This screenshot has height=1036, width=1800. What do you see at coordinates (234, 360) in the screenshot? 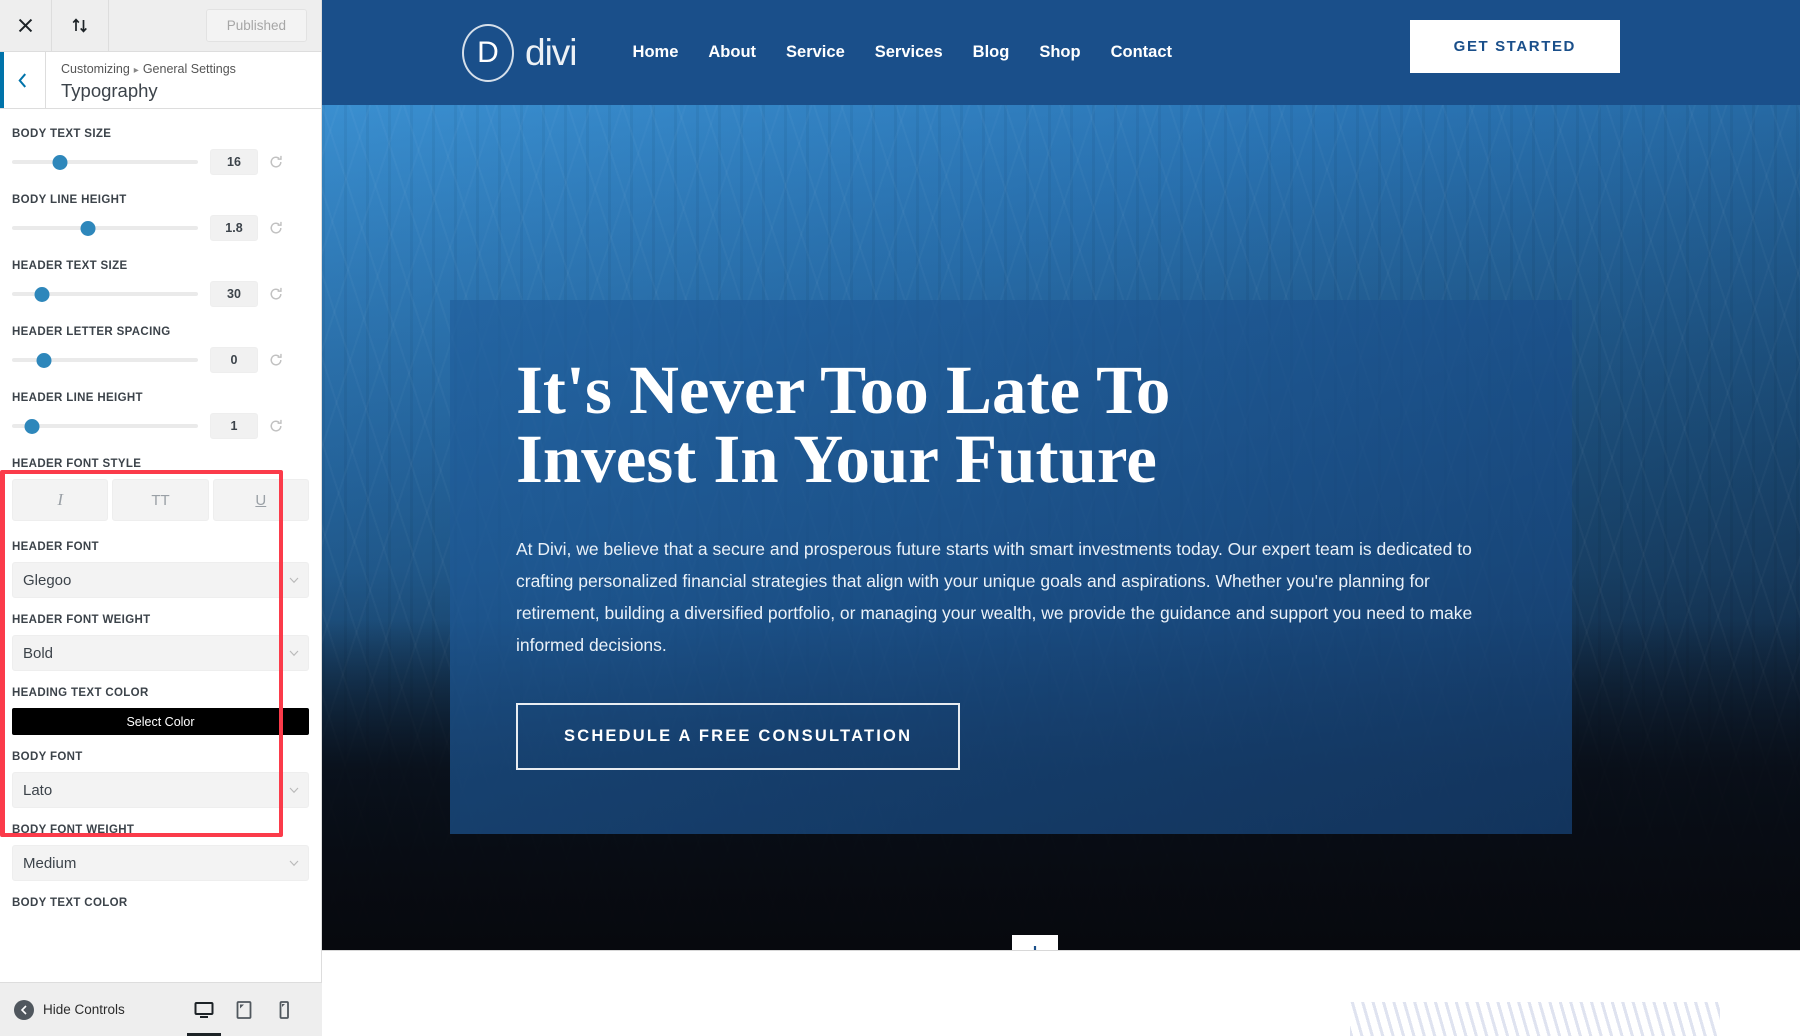
I see `header-letter-spacing-value: 0` at bounding box center [234, 360].